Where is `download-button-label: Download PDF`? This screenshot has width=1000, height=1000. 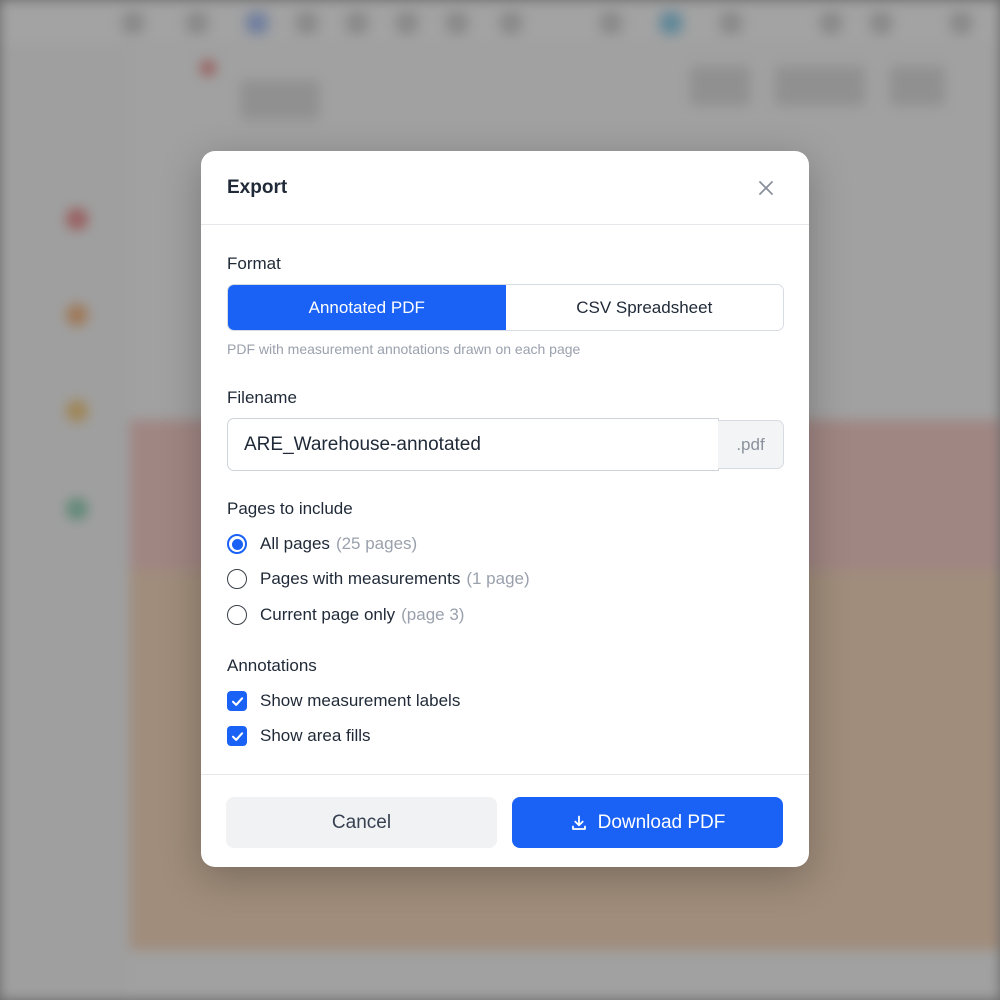 download-button-label: Download PDF is located at coordinates (661, 822).